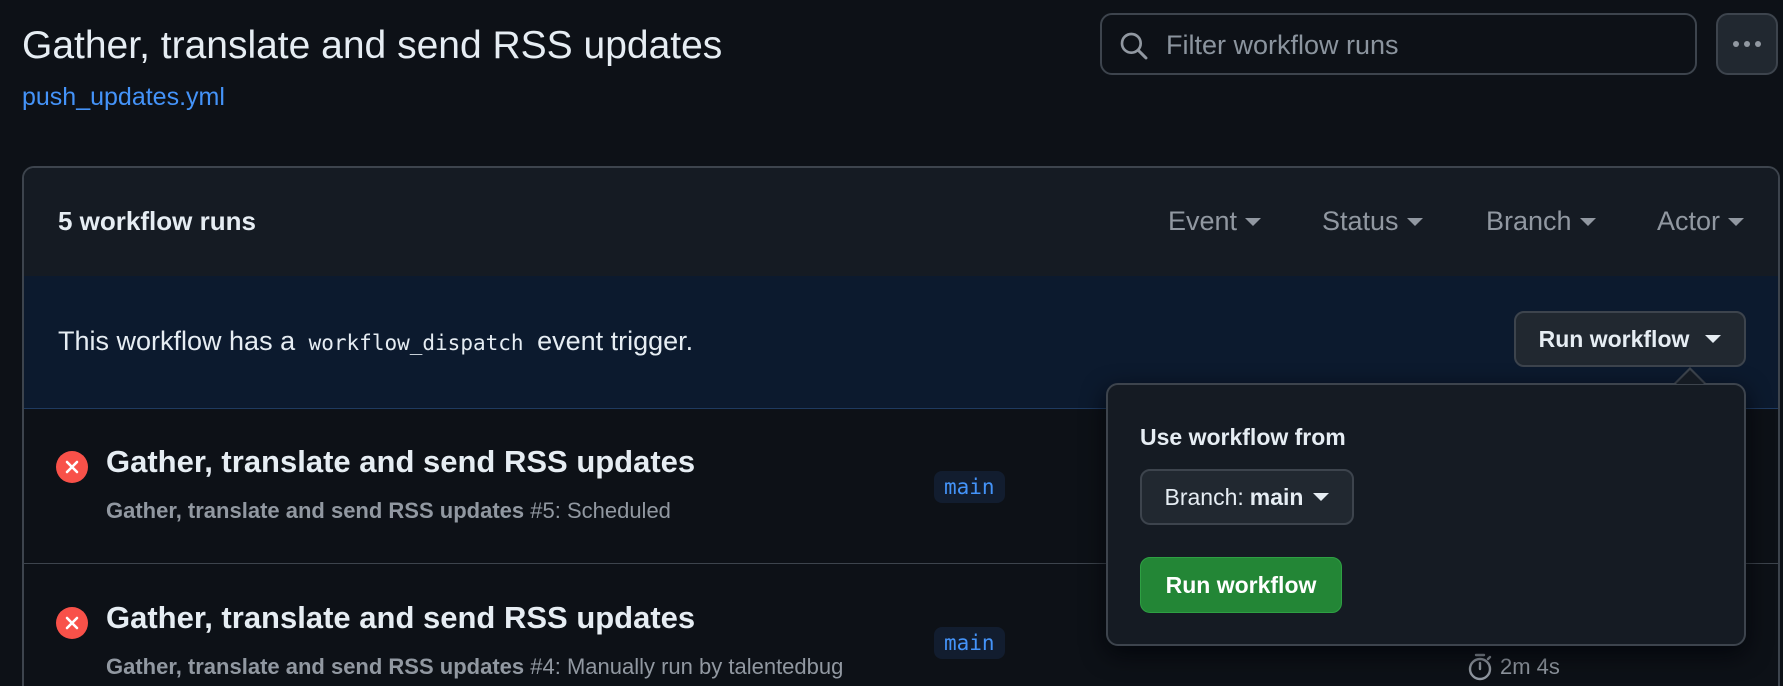 The width and height of the screenshot is (1783, 686). What do you see at coordinates (416, 343) in the screenshot?
I see `dispatch-code: workflow_dispatch` at bounding box center [416, 343].